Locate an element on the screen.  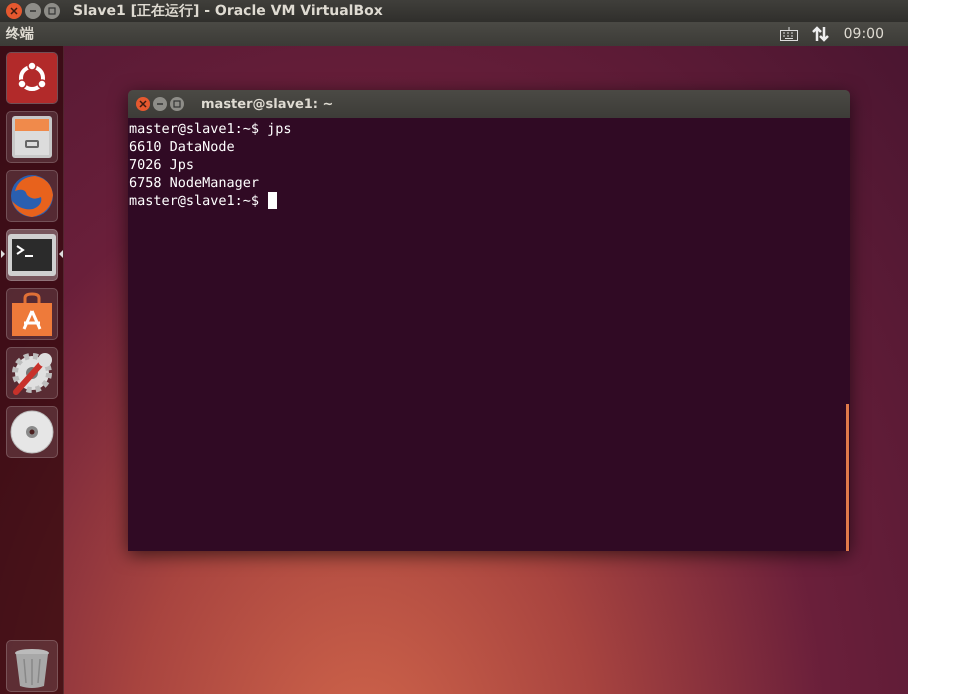
terminal-line: master@slave1:~$ is located at coordinates (194, 201).